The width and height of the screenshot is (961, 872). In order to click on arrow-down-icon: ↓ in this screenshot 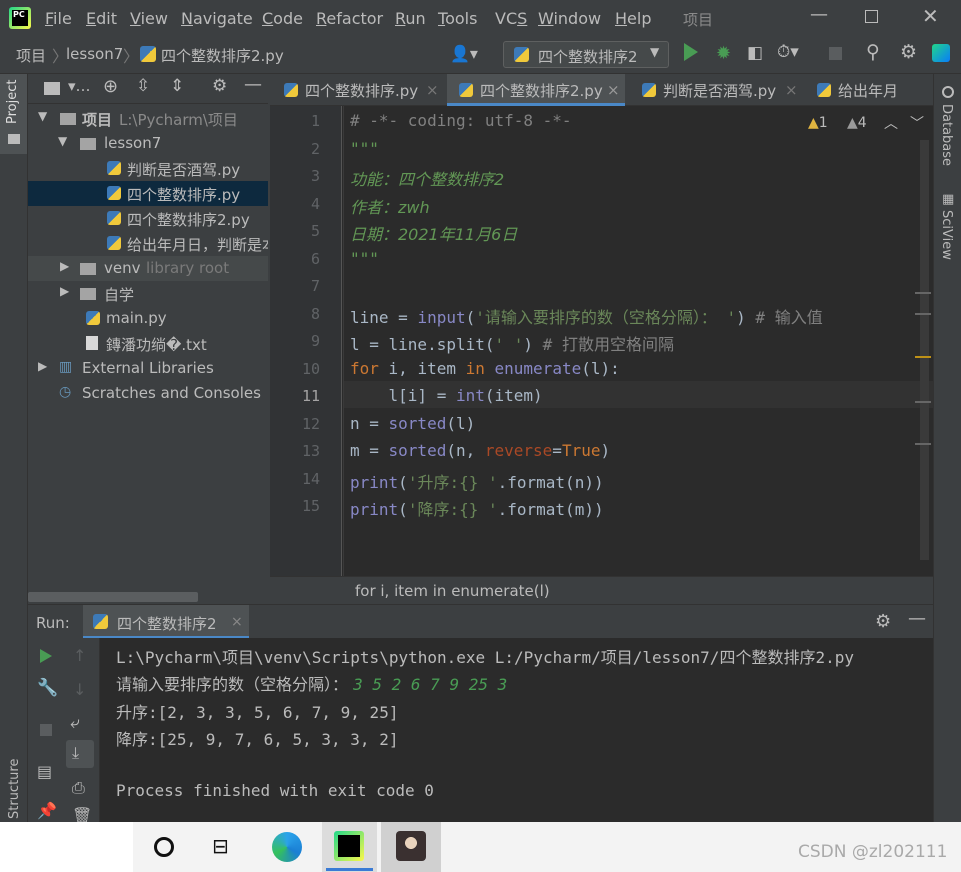, I will do `click(79, 689)`.